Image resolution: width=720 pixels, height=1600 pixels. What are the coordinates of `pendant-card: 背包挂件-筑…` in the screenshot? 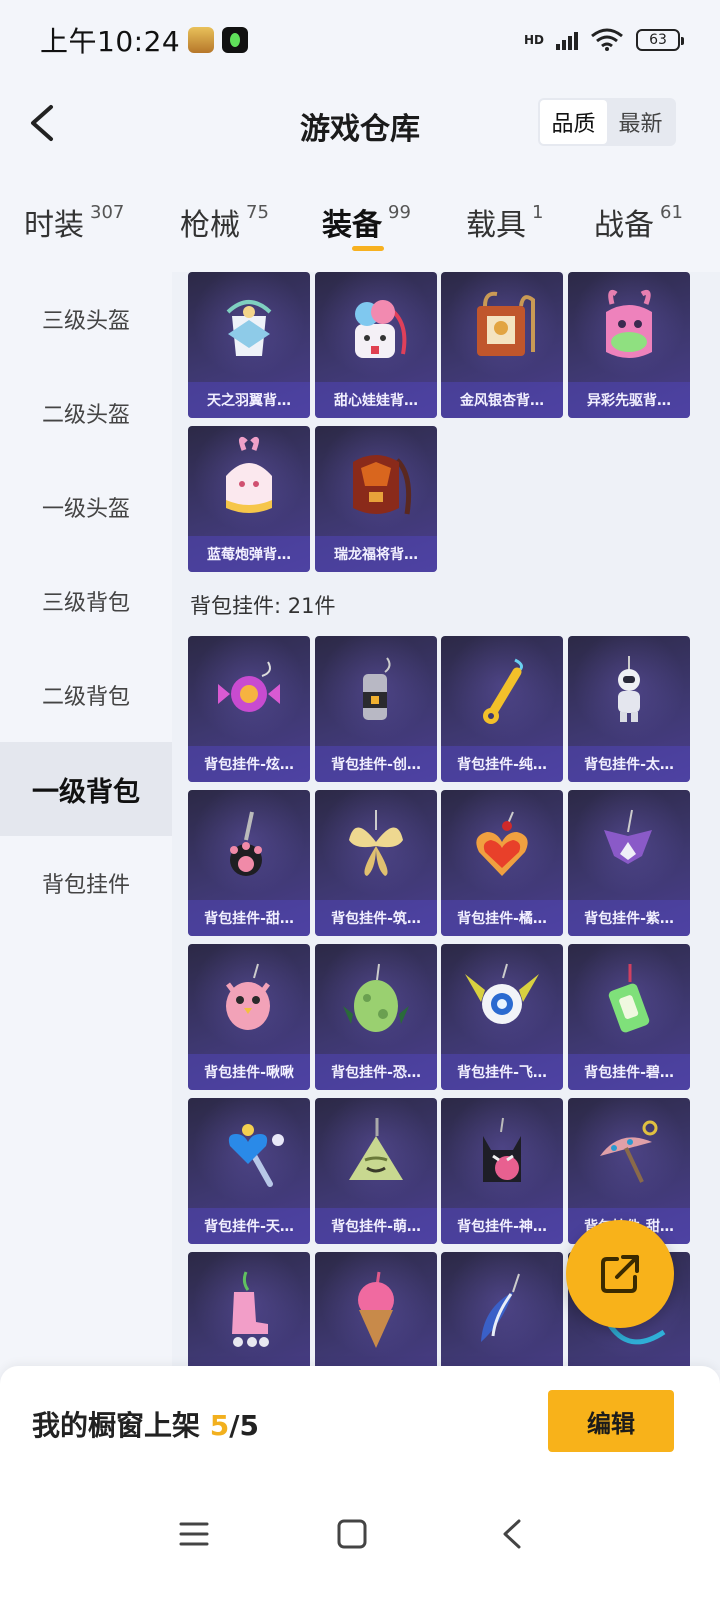 It's located at (376, 863).